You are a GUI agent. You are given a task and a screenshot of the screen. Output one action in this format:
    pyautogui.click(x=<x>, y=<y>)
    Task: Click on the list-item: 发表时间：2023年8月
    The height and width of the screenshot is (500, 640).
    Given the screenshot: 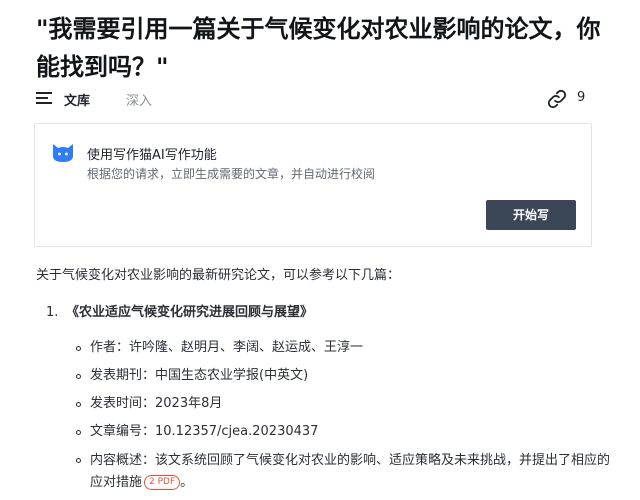 What is the action you would take?
    pyautogui.click(x=346, y=404)
    